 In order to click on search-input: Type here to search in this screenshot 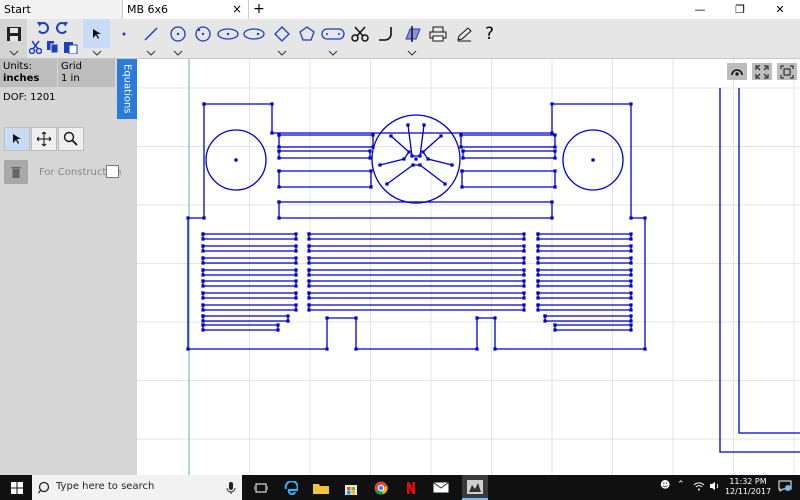, I will do `click(105, 486)`.